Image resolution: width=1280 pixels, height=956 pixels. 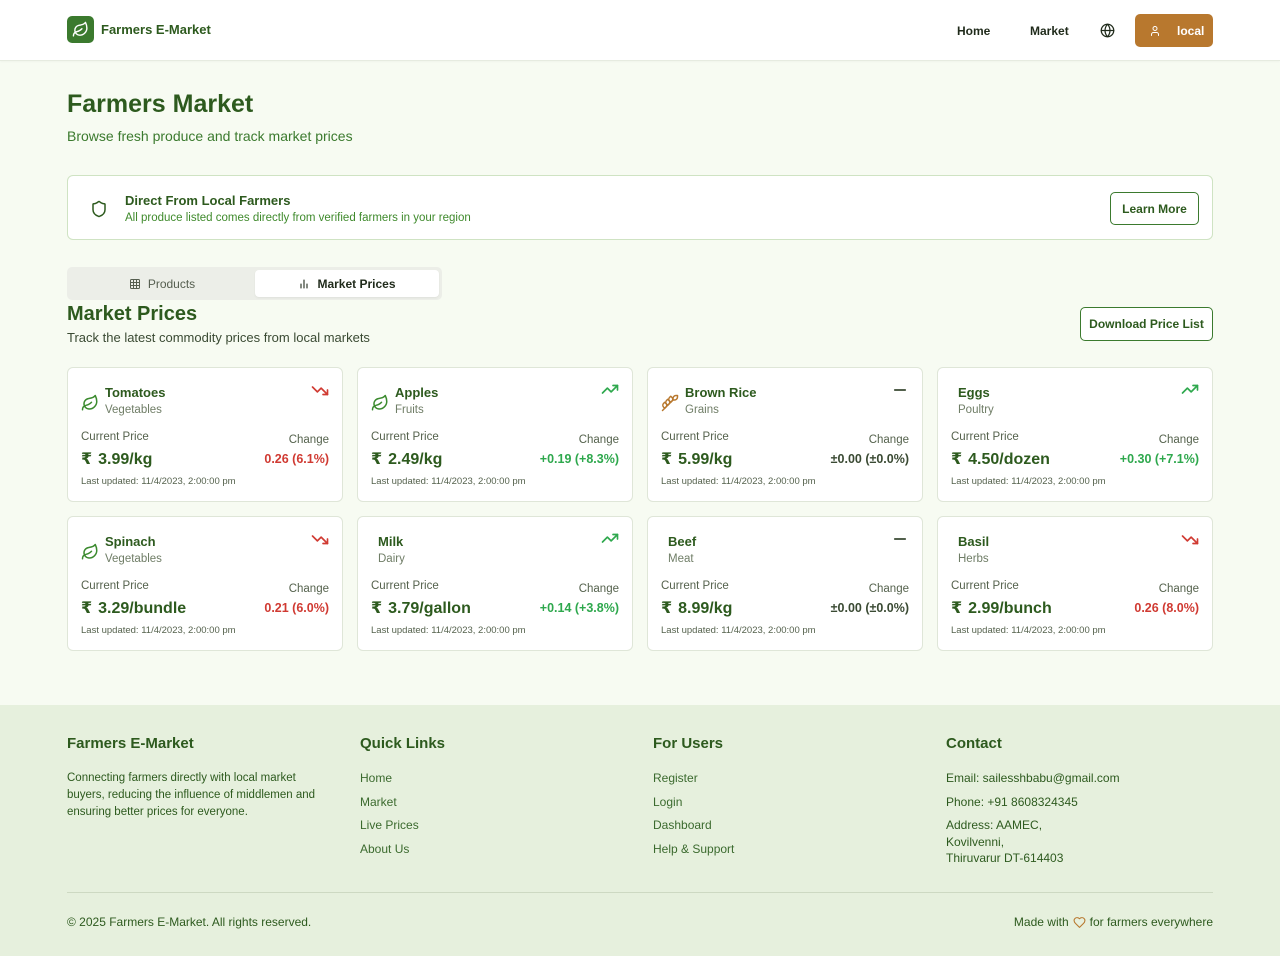 I want to click on shield-icon, so click(x=99, y=209).